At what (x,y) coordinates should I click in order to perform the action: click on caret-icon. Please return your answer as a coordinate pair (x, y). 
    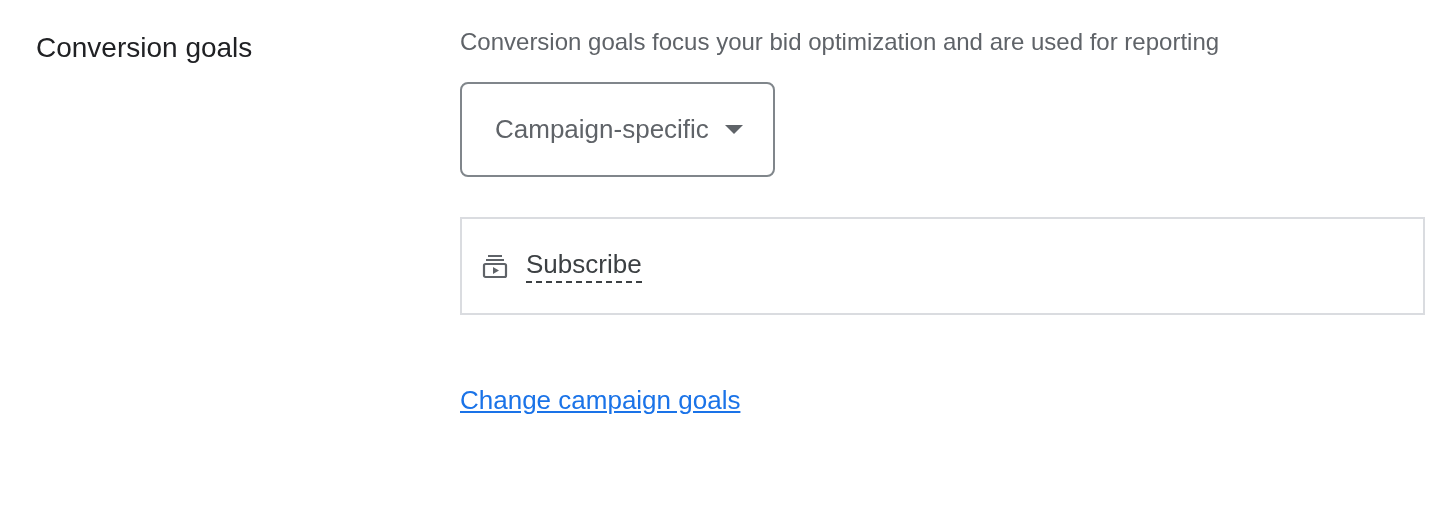
    Looking at the image, I should click on (733, 129).